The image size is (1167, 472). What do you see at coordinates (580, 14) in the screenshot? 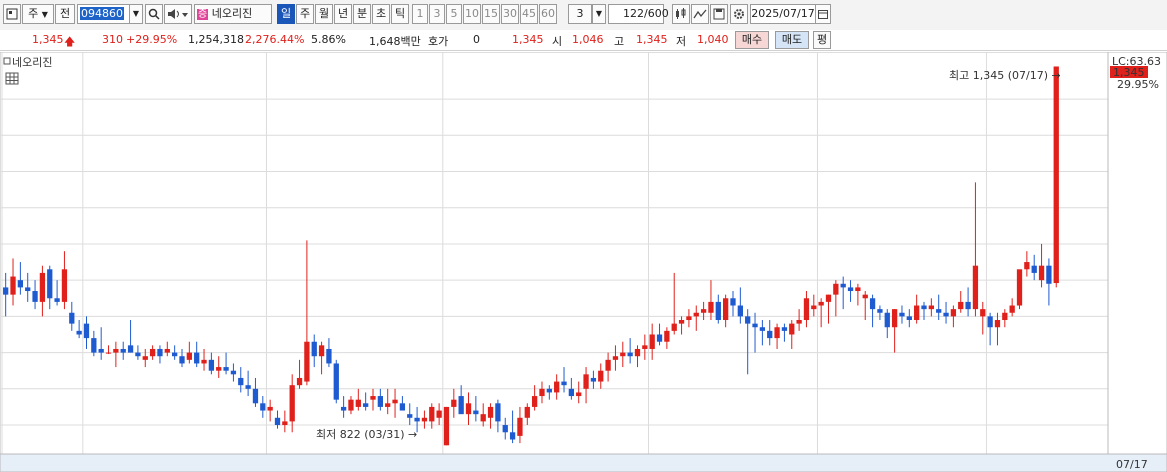
I see `selected-min: 3` at bounding box center [580, 14].